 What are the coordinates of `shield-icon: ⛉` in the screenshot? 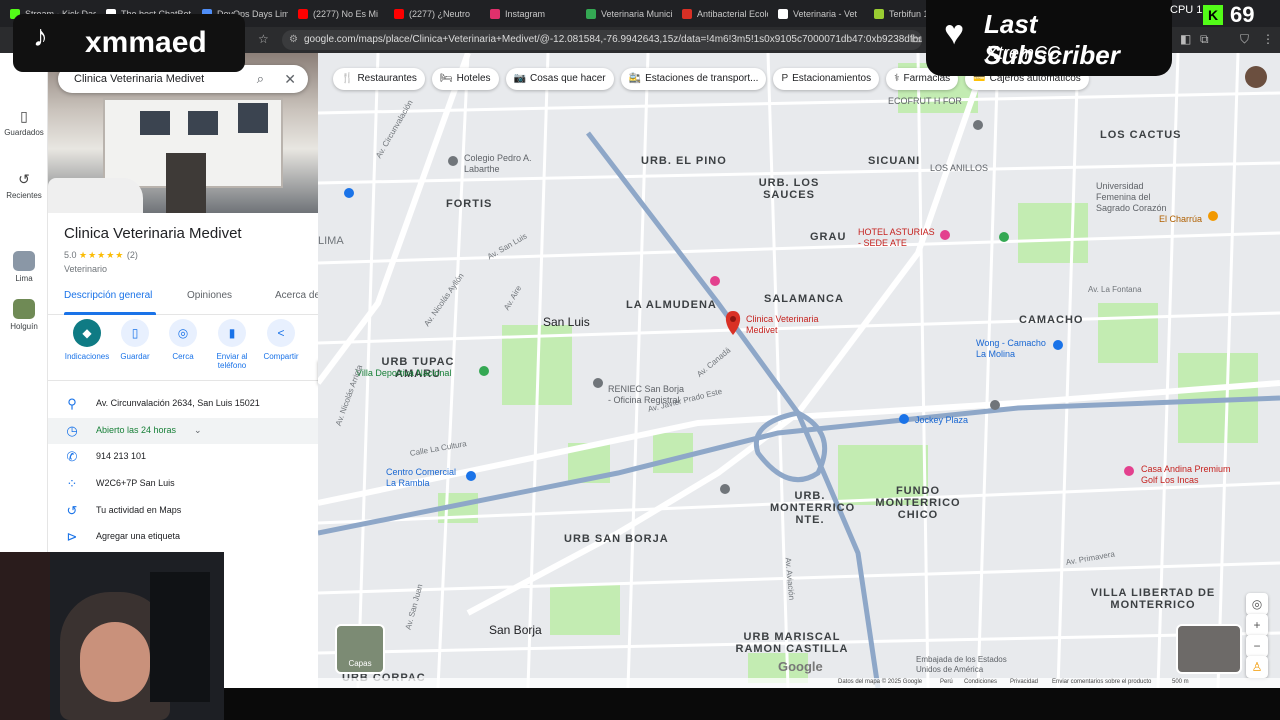 It's located at (1244, 39).